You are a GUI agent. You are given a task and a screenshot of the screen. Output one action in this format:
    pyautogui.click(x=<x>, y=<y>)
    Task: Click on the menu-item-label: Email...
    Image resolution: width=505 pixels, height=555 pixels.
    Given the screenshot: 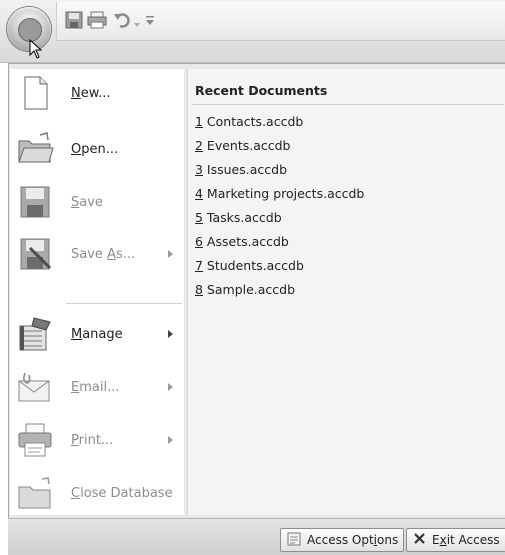 What is the action you would take?
    pyautogui.click(x=95, y=387)
    